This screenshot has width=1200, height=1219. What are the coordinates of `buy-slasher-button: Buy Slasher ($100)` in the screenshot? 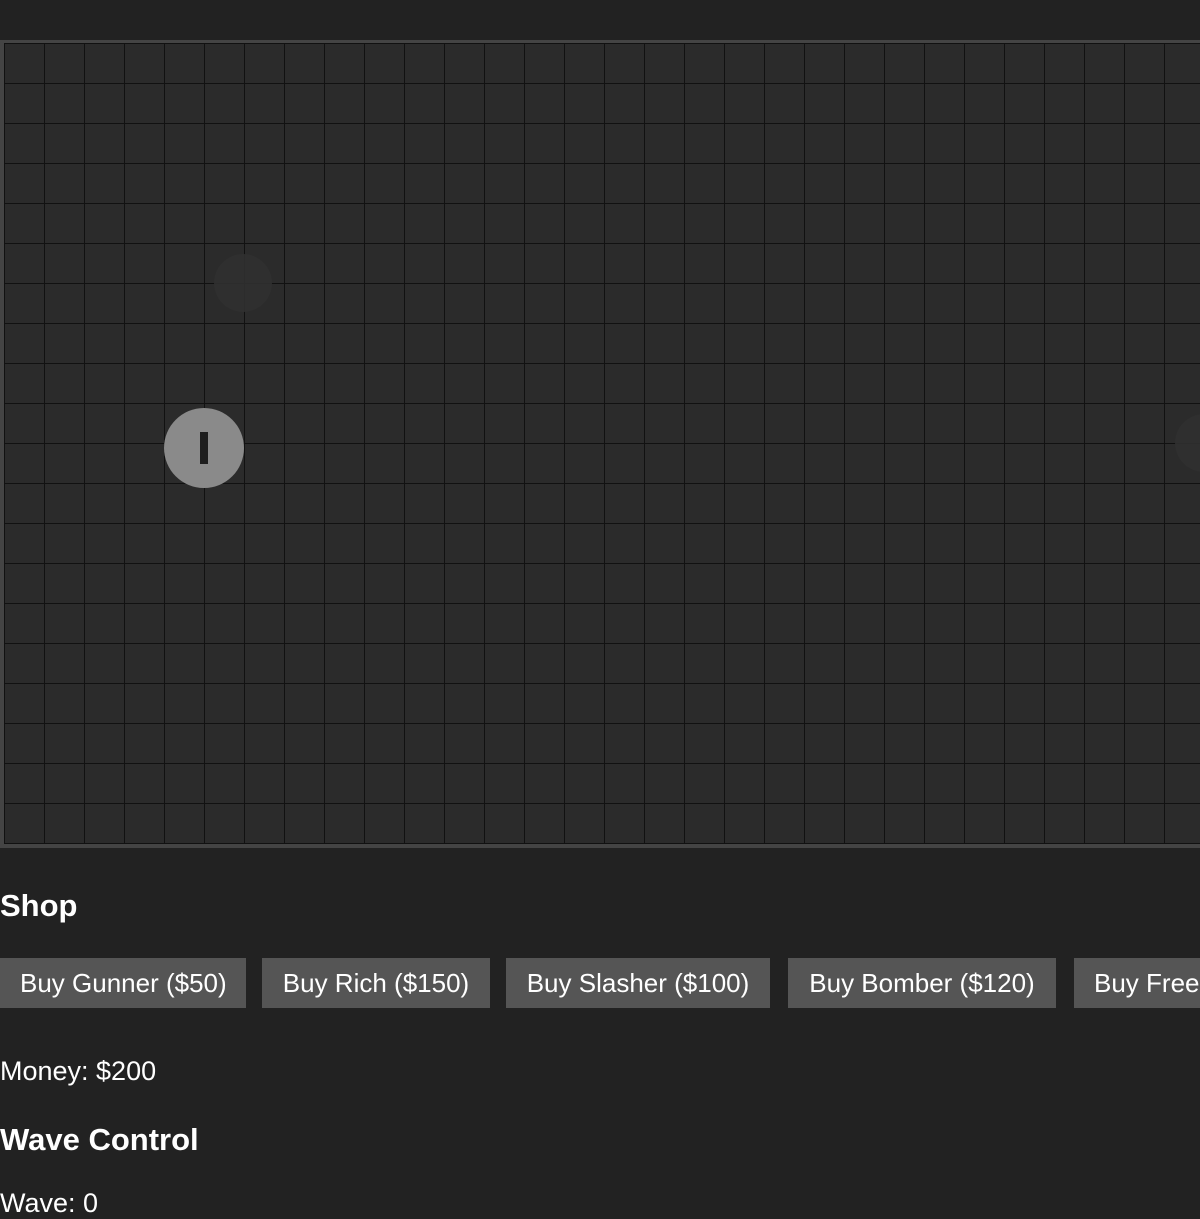 It's located at (638, 983).